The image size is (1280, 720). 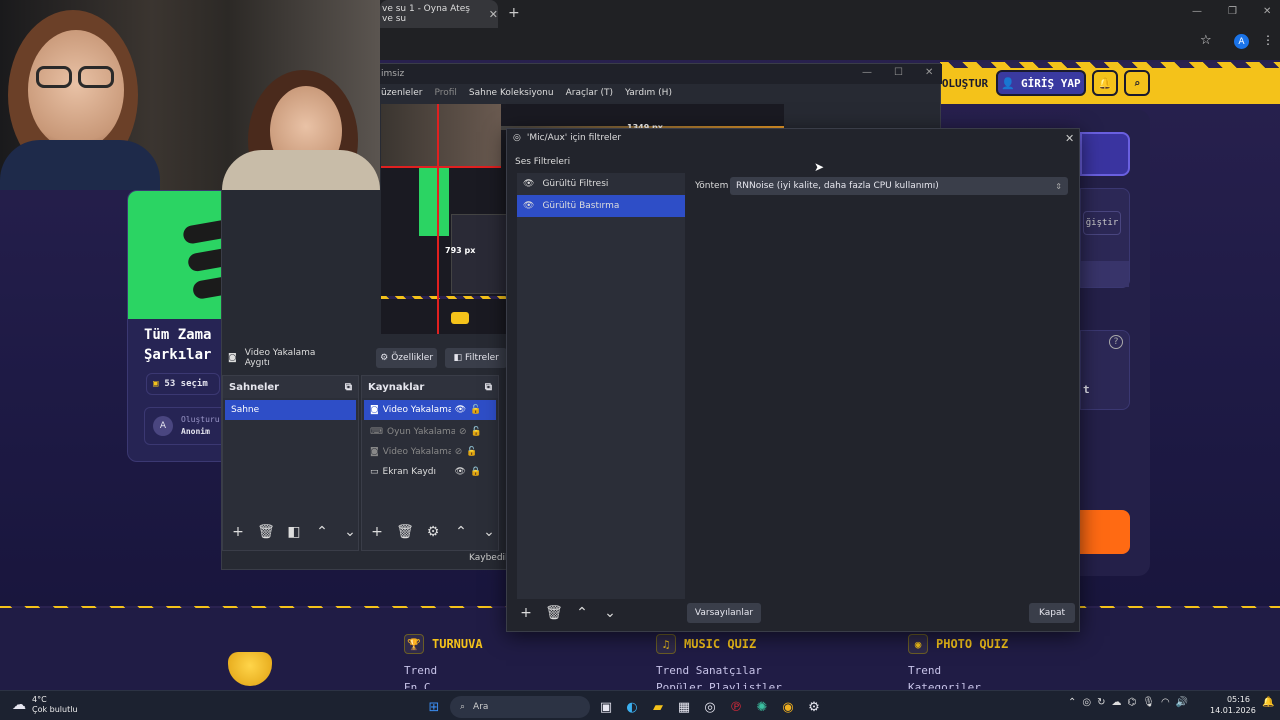 What do you see at coordinates (1052, 613) in the screenshot?
I see `close-button: Kapat` at bounding box center [1052, 613].